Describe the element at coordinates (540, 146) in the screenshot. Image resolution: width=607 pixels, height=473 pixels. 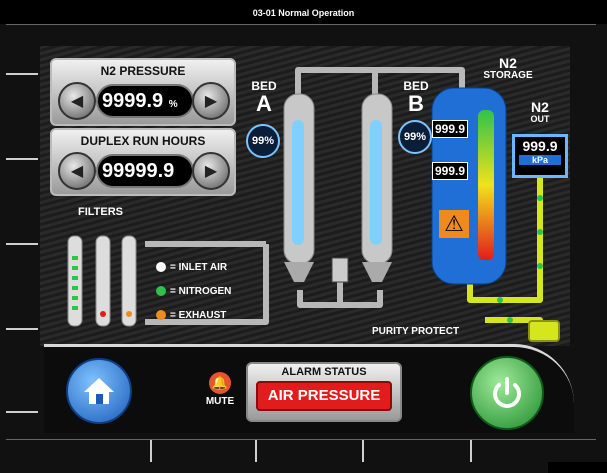
I see `n2-out-value: 999.9` at that location.